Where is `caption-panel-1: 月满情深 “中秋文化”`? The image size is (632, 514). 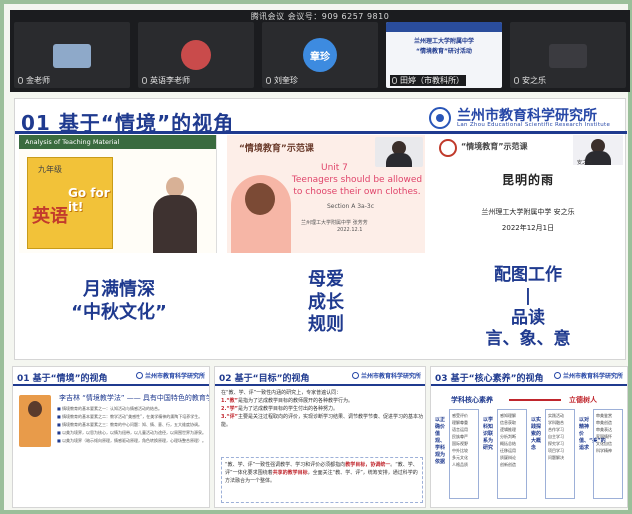
caption-panel-1: 月满情深 “中秋文化” is located at coordinates (119, 301).